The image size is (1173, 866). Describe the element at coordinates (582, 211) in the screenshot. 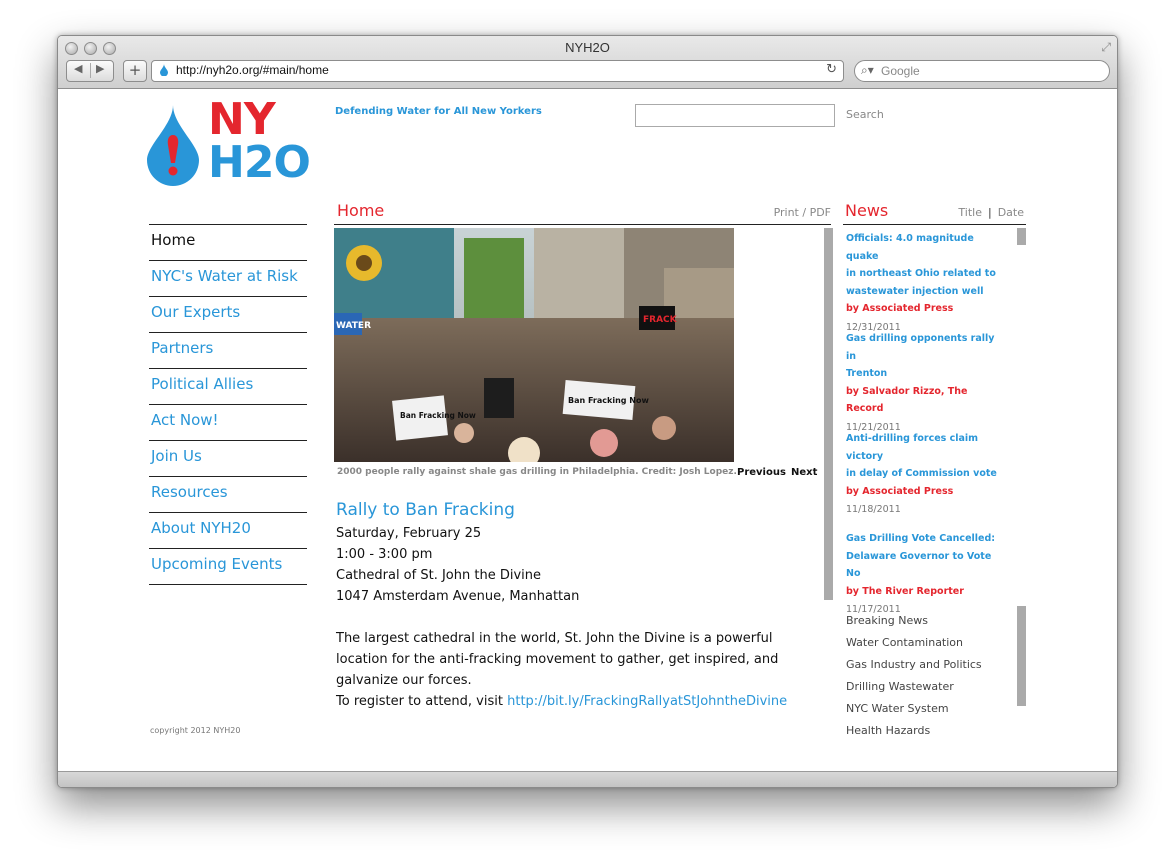

I see `main-section-header: Home Print / PDF` at that location.